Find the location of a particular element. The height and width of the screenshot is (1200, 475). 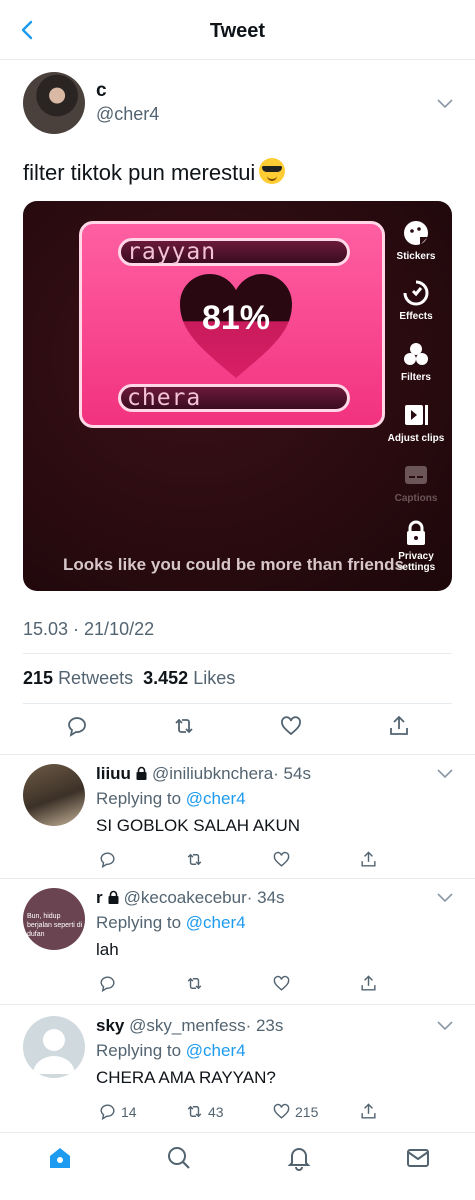

reply-text: lah is located at coordinates (107, 949).